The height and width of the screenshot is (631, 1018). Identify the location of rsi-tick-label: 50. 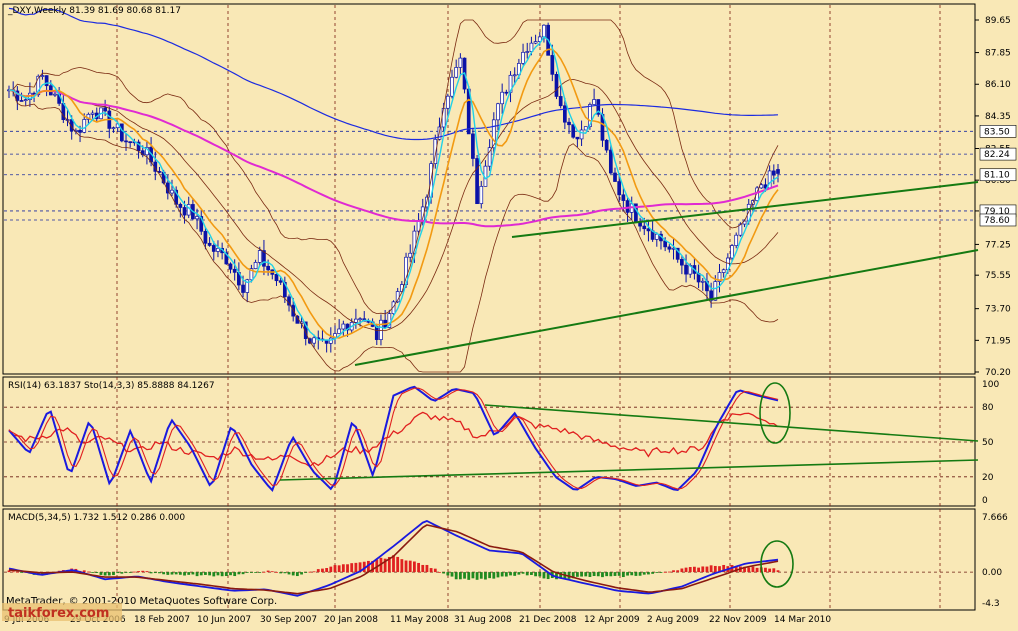
(988, 443).